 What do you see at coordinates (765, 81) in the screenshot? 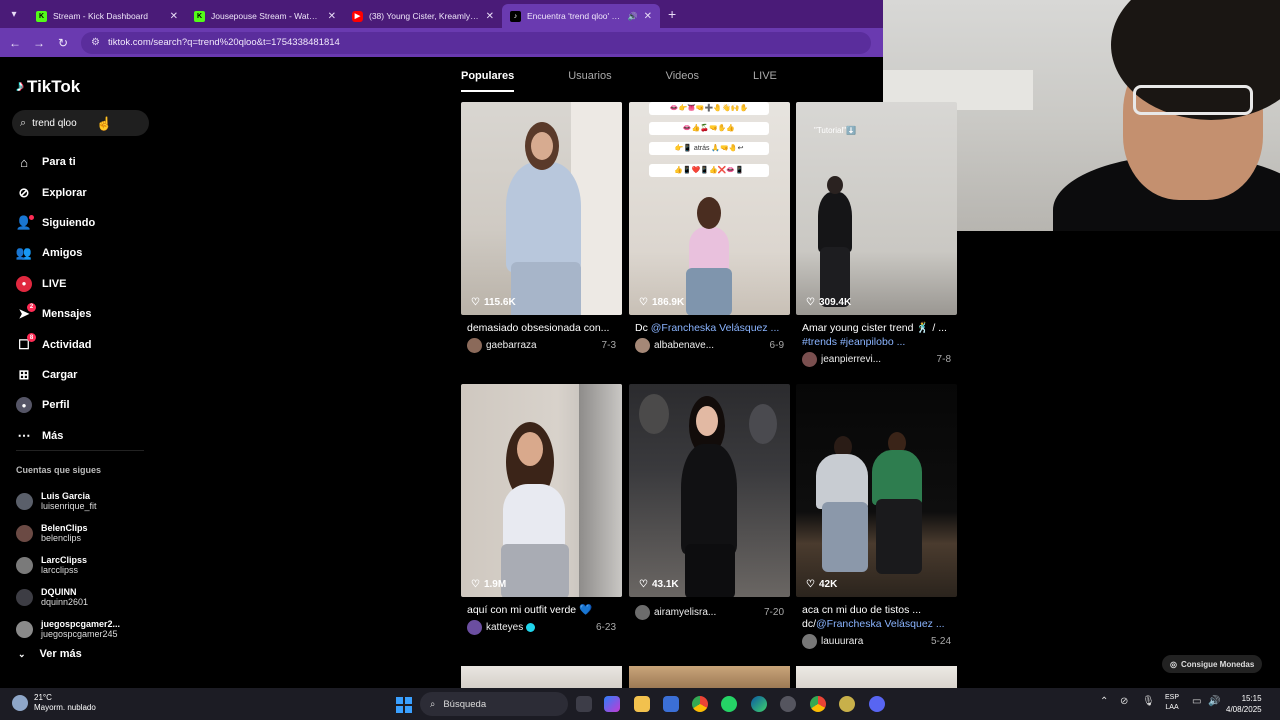
I see `tab-live: LIVE` at bounding box center [765, 81].